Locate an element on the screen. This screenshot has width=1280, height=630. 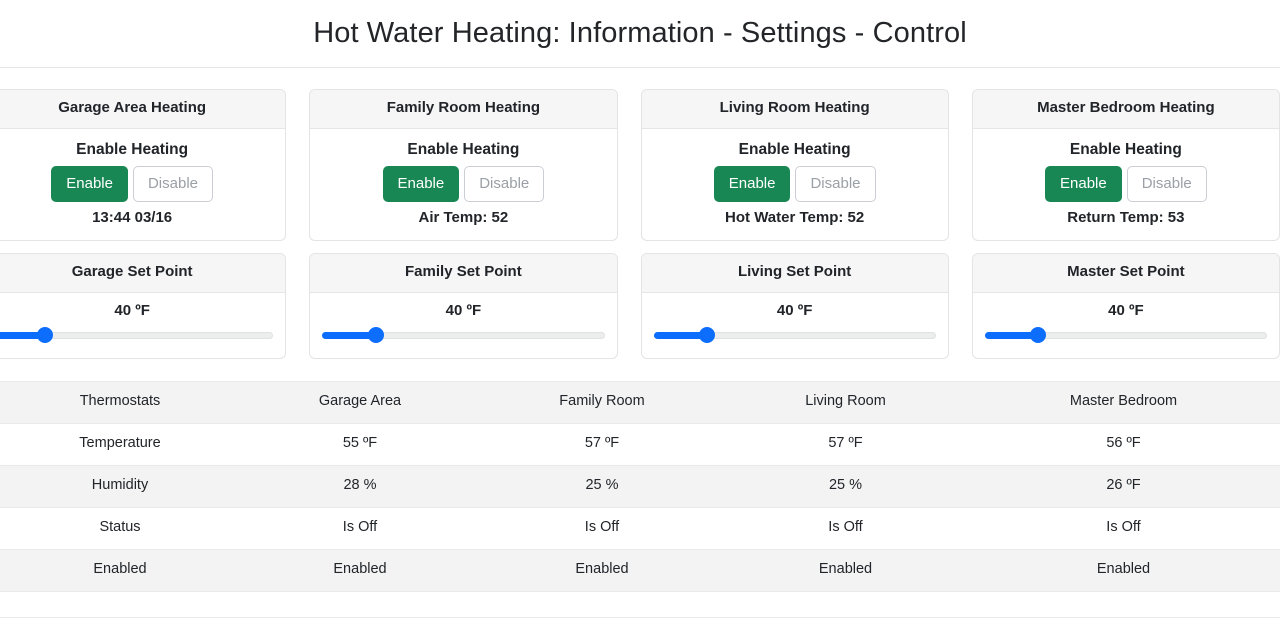
setpoint-card-family: Family Set Point 40 ºF is located at coordinates (463, 306).